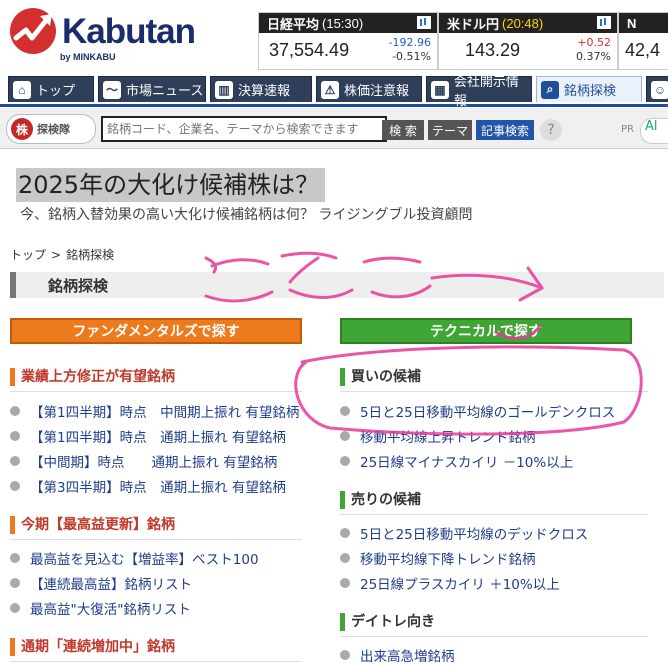  I want to click on list-item-golden-cross: 5日と25日移動平均線のゴールデンクロス, so click(477, 411).